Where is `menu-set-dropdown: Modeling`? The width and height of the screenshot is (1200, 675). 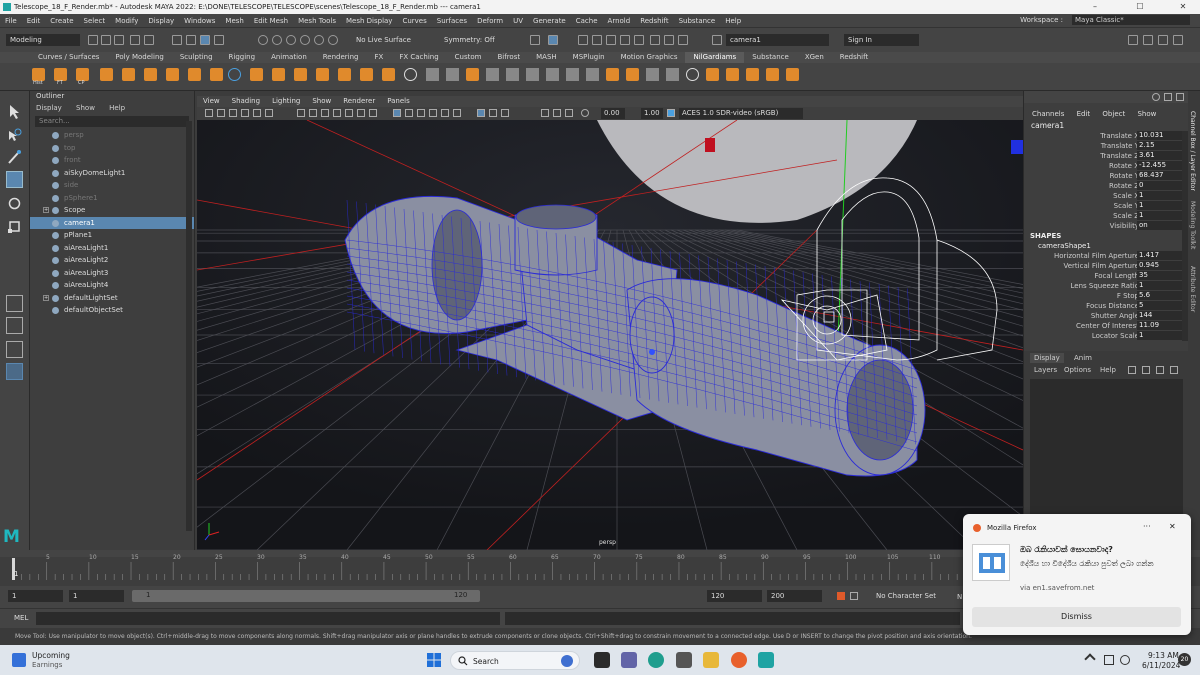 menu-set-dropdown: Modeling is located at coordinates (43, 40).